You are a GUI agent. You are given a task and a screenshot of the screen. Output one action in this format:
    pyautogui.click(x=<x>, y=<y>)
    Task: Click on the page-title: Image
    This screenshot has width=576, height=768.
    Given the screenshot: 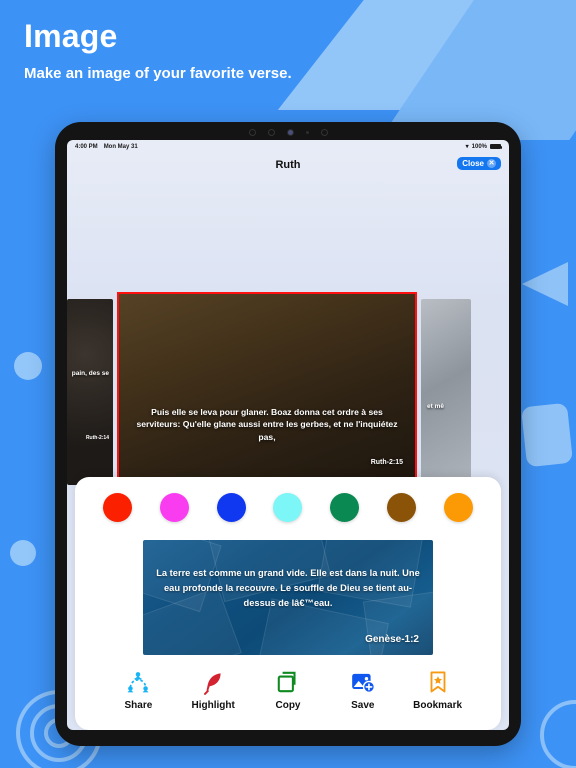 What is the action you would take?
    pyautogui.click(x=71, y=36)
    